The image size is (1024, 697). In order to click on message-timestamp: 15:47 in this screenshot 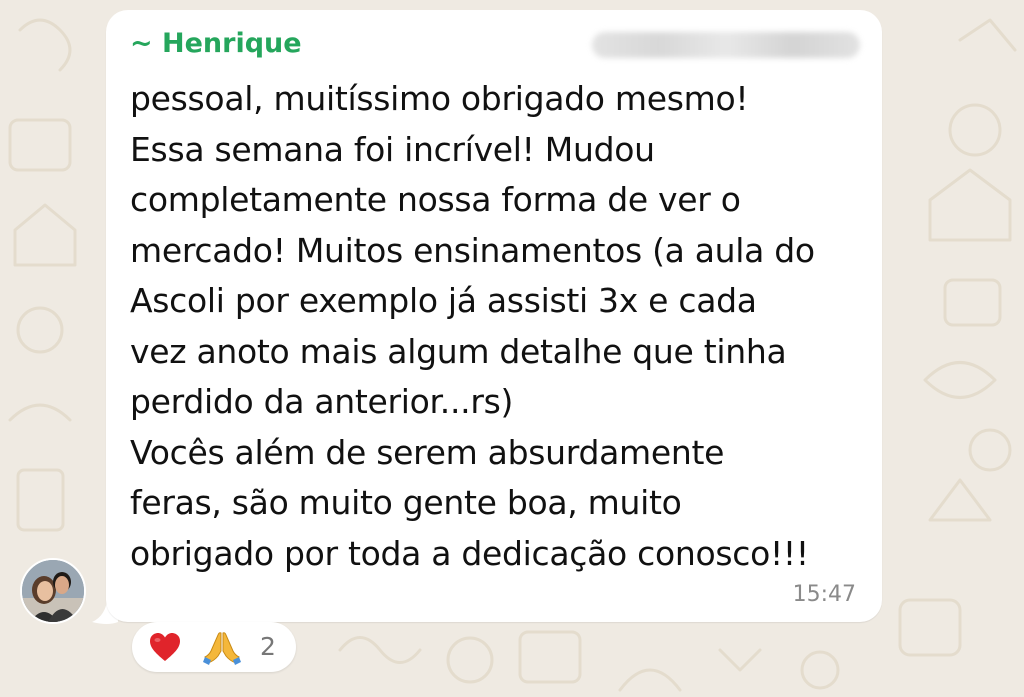, I will do `click(824, 594)`.